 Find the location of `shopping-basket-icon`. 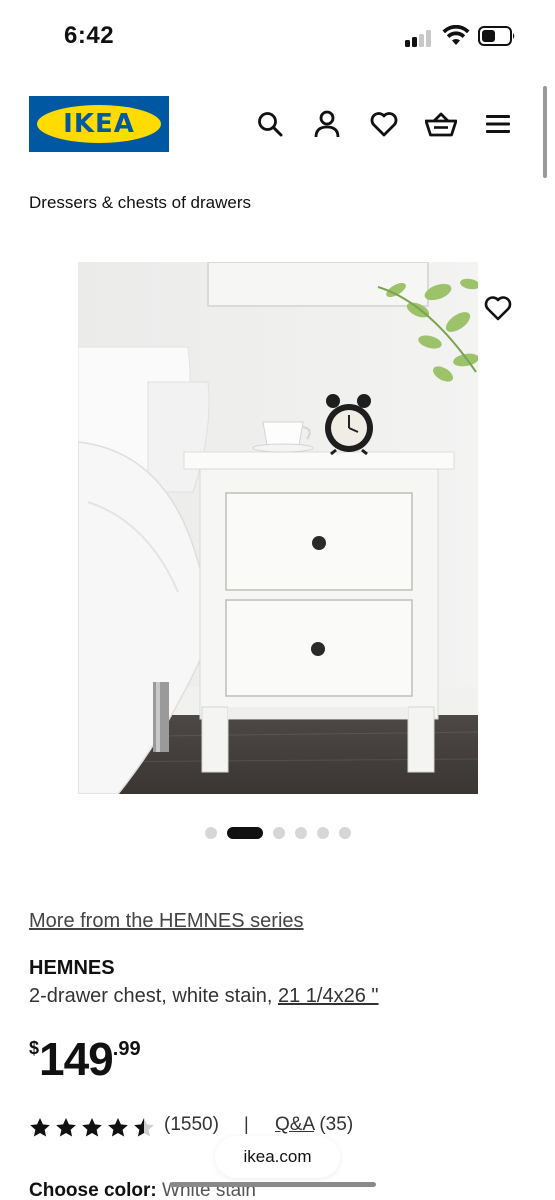

shopping-basket-icon is located at coordinates (441, 124).